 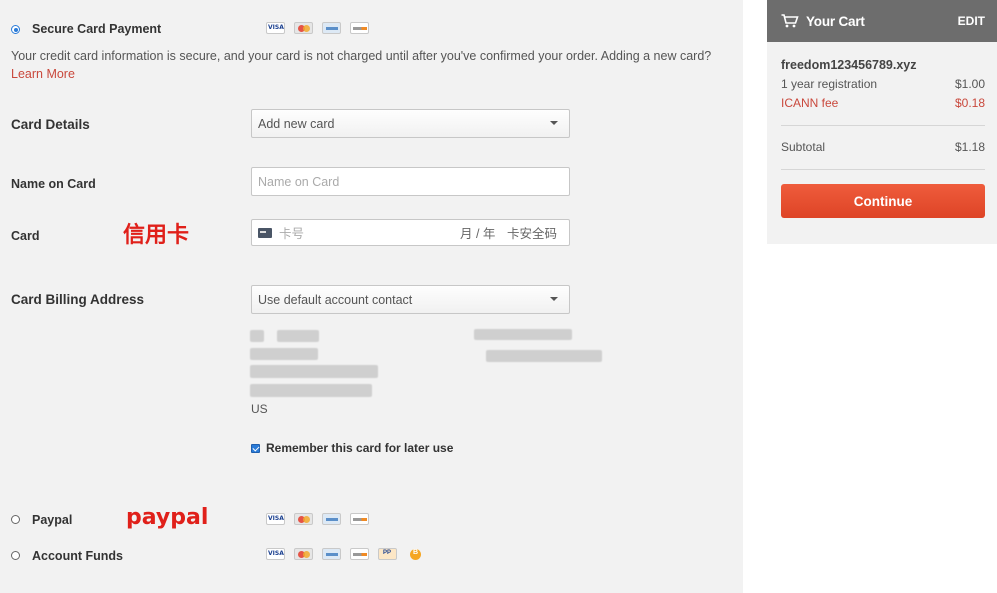 What do you see at coordinates (156, 235) in the screenshot?
I see `card-annotation: 信用卡` at bounding box center [156, 235].